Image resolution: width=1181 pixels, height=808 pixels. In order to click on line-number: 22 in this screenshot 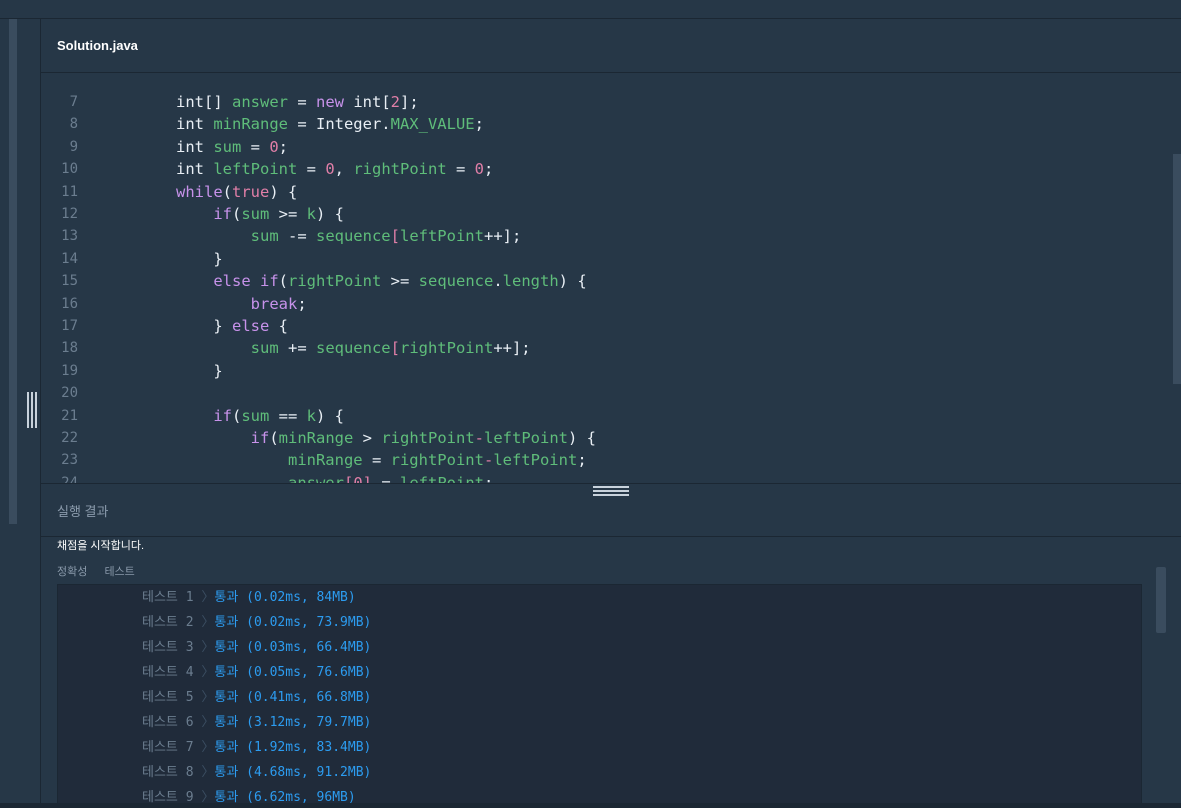, I will do `click(69, 438)`.